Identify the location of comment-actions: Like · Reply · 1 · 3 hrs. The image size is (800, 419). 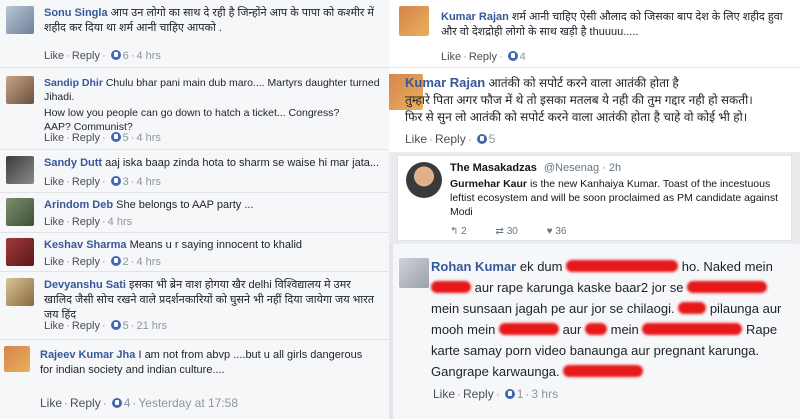
(496, 394).